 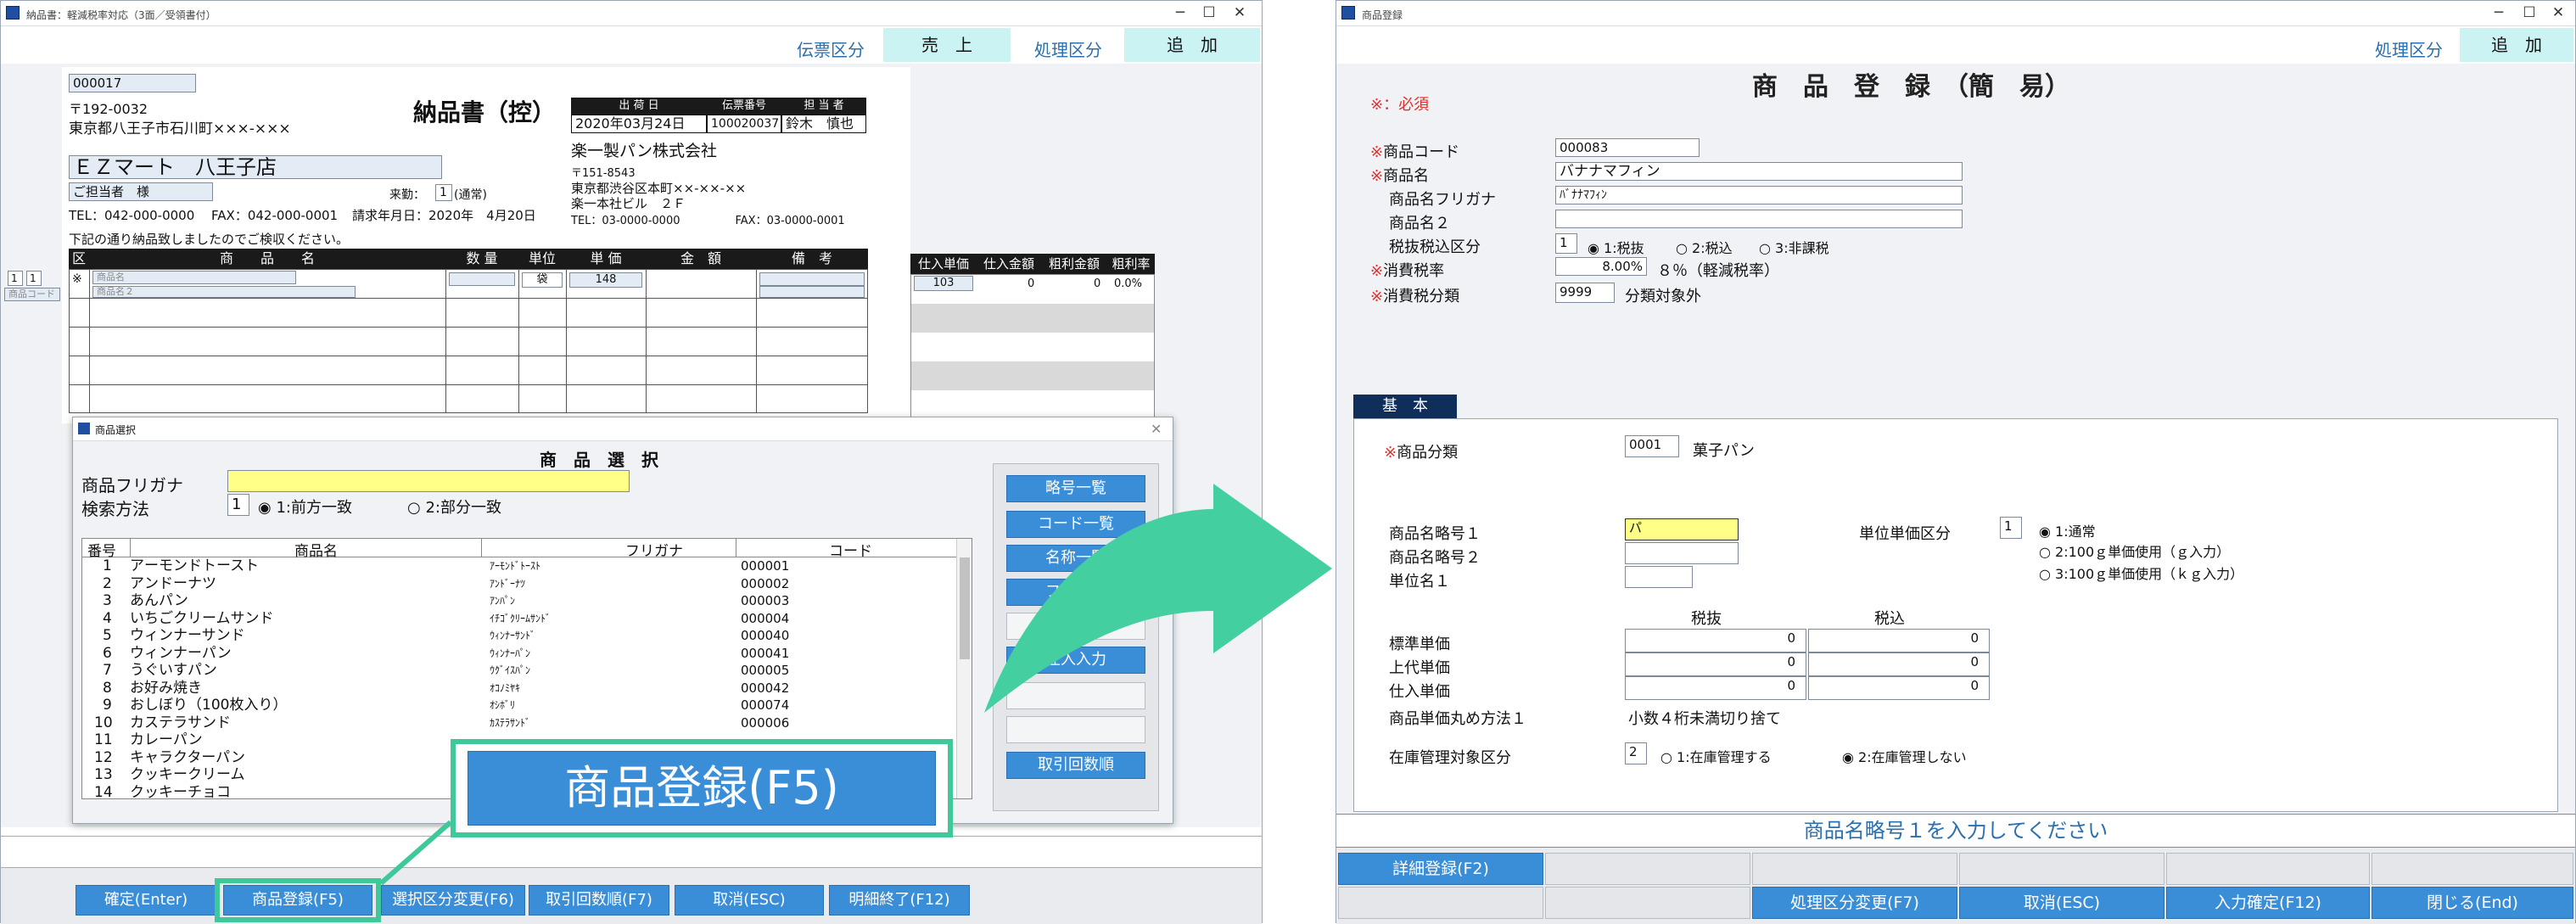 I want to click on register-close-icon: ✕, so click(x=2558, y=14).